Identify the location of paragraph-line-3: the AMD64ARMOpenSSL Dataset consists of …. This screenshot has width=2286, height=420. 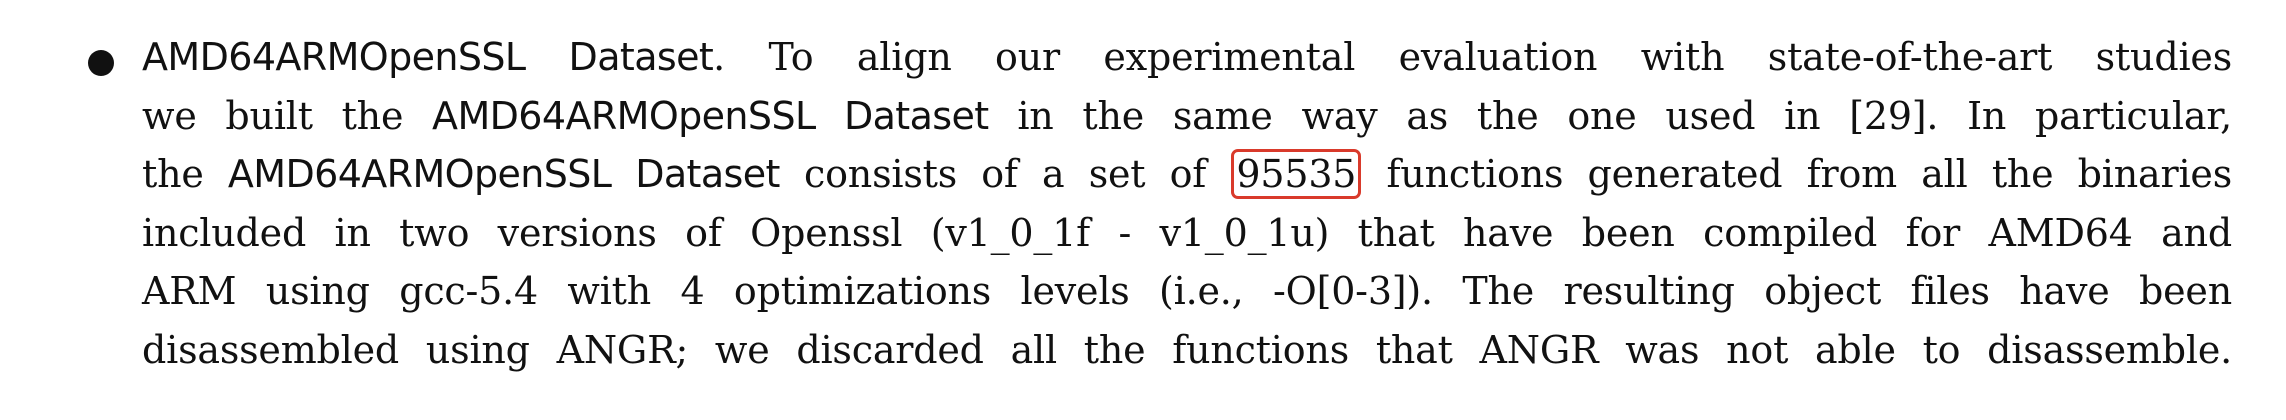
(1187, 174).